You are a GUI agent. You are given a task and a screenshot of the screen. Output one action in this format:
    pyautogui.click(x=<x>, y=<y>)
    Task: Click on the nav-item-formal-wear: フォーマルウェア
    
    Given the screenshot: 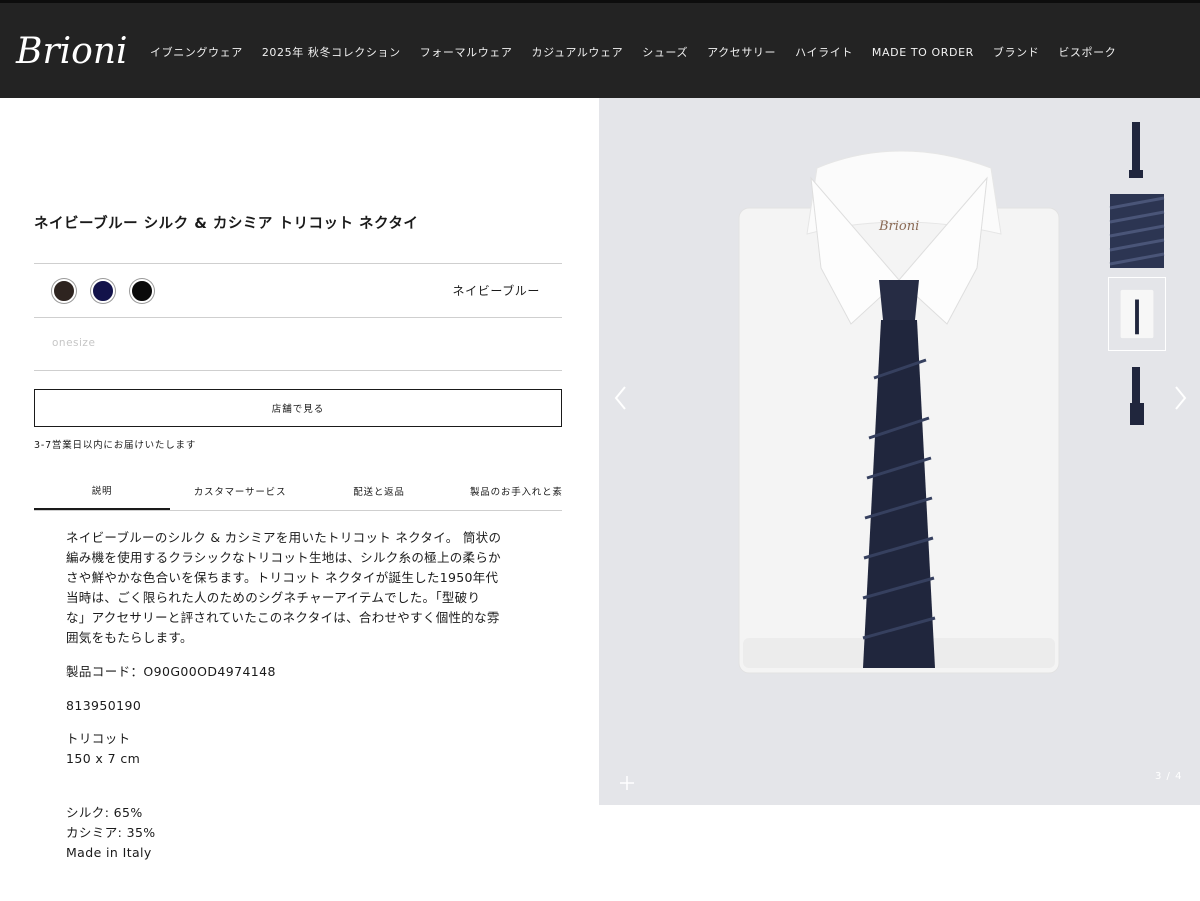 What is the action you would take?
    pyautogui.click(x=466, y=52)
    